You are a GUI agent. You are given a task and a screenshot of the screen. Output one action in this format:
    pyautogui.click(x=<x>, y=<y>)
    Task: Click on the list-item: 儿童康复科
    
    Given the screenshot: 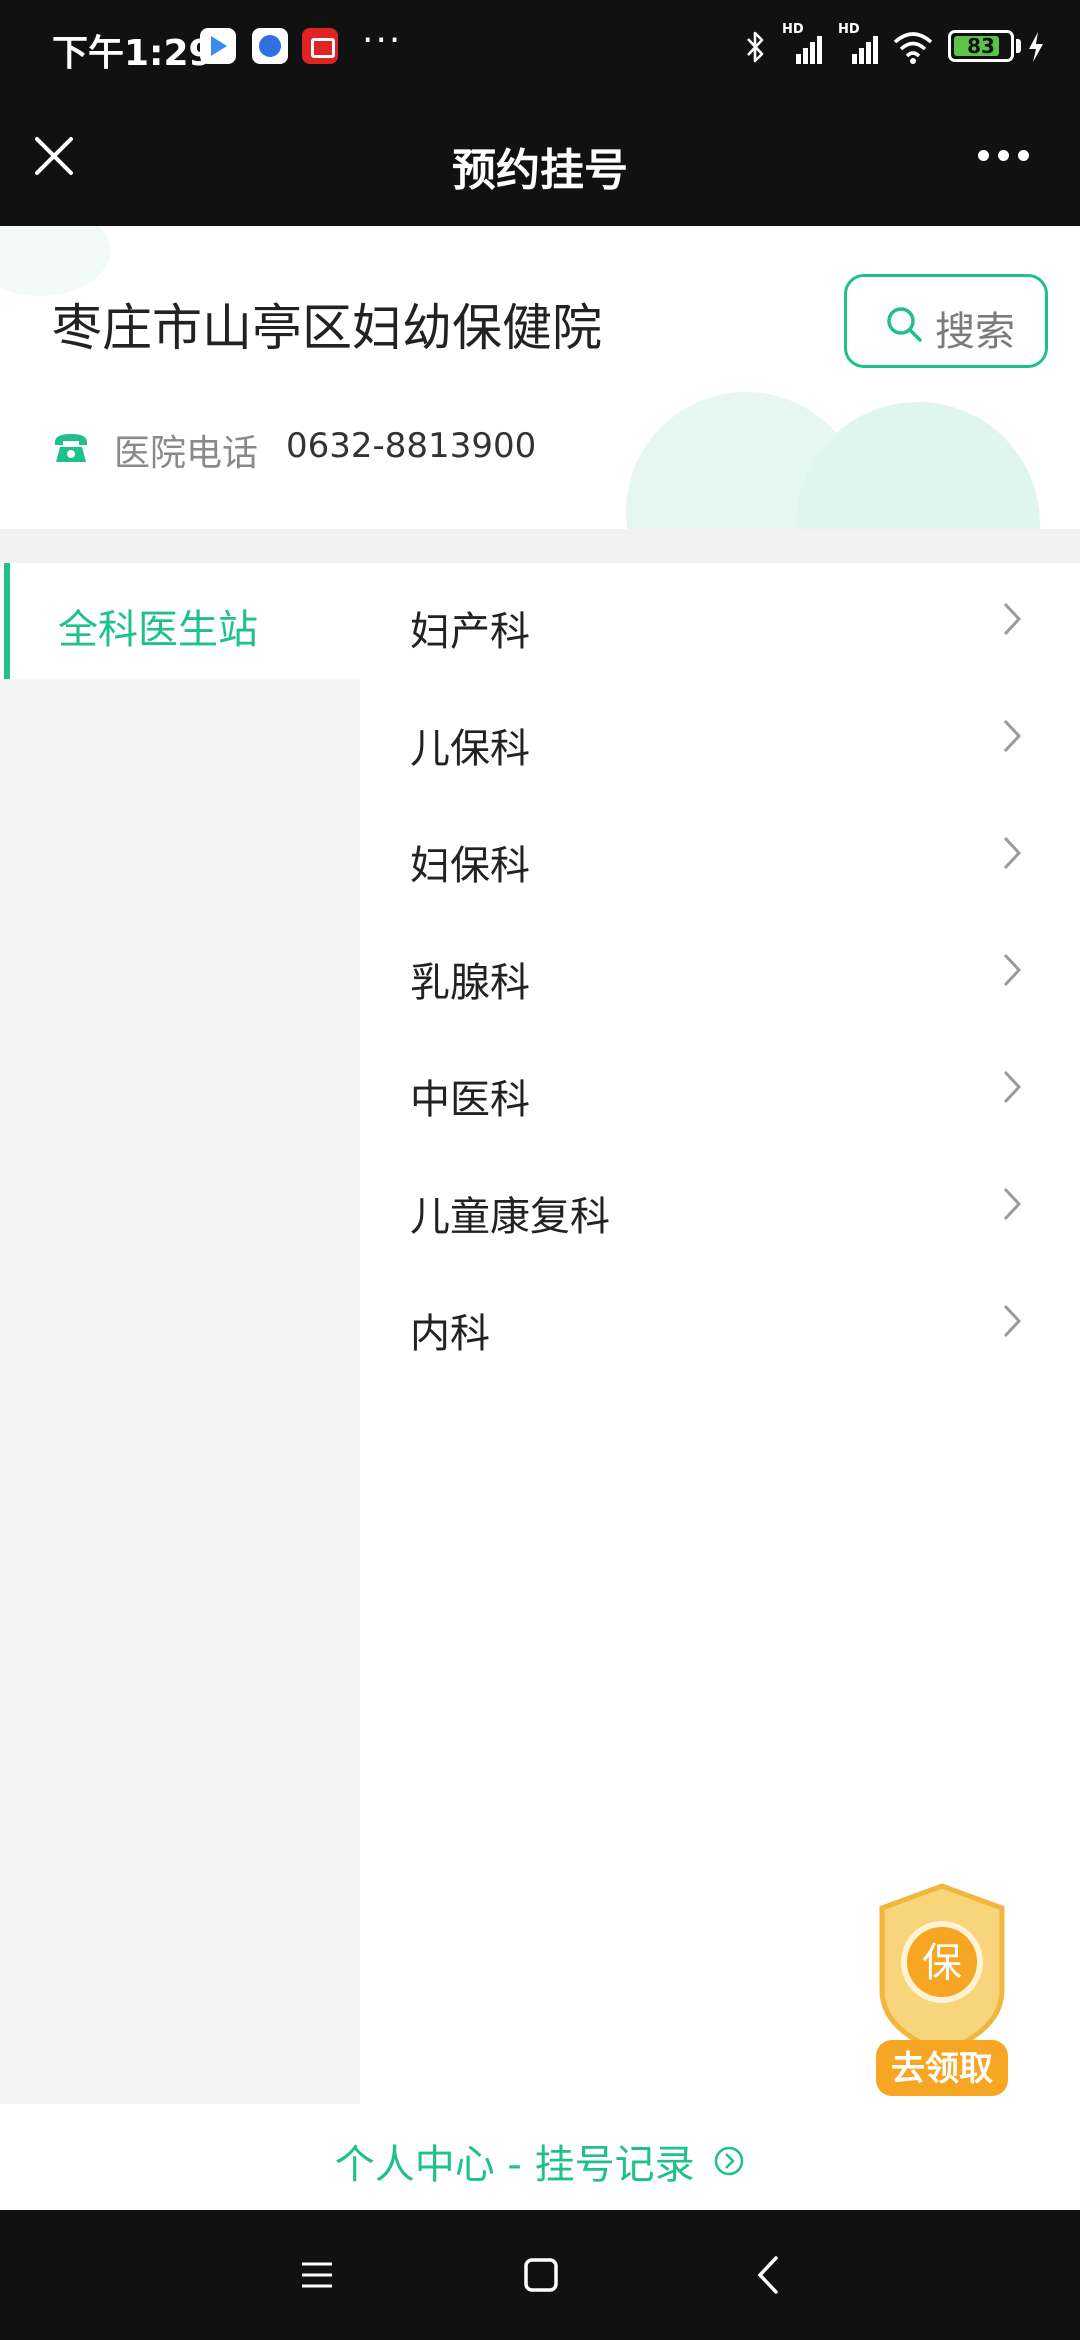 What is the action you would take?
    pyautogui.click(x=720, y=1206)
    